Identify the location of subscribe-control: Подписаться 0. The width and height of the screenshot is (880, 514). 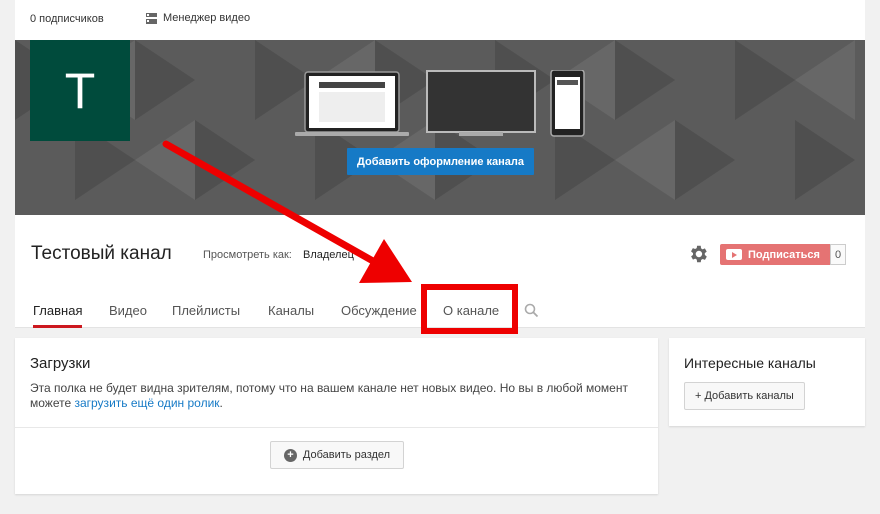
(783, 254).